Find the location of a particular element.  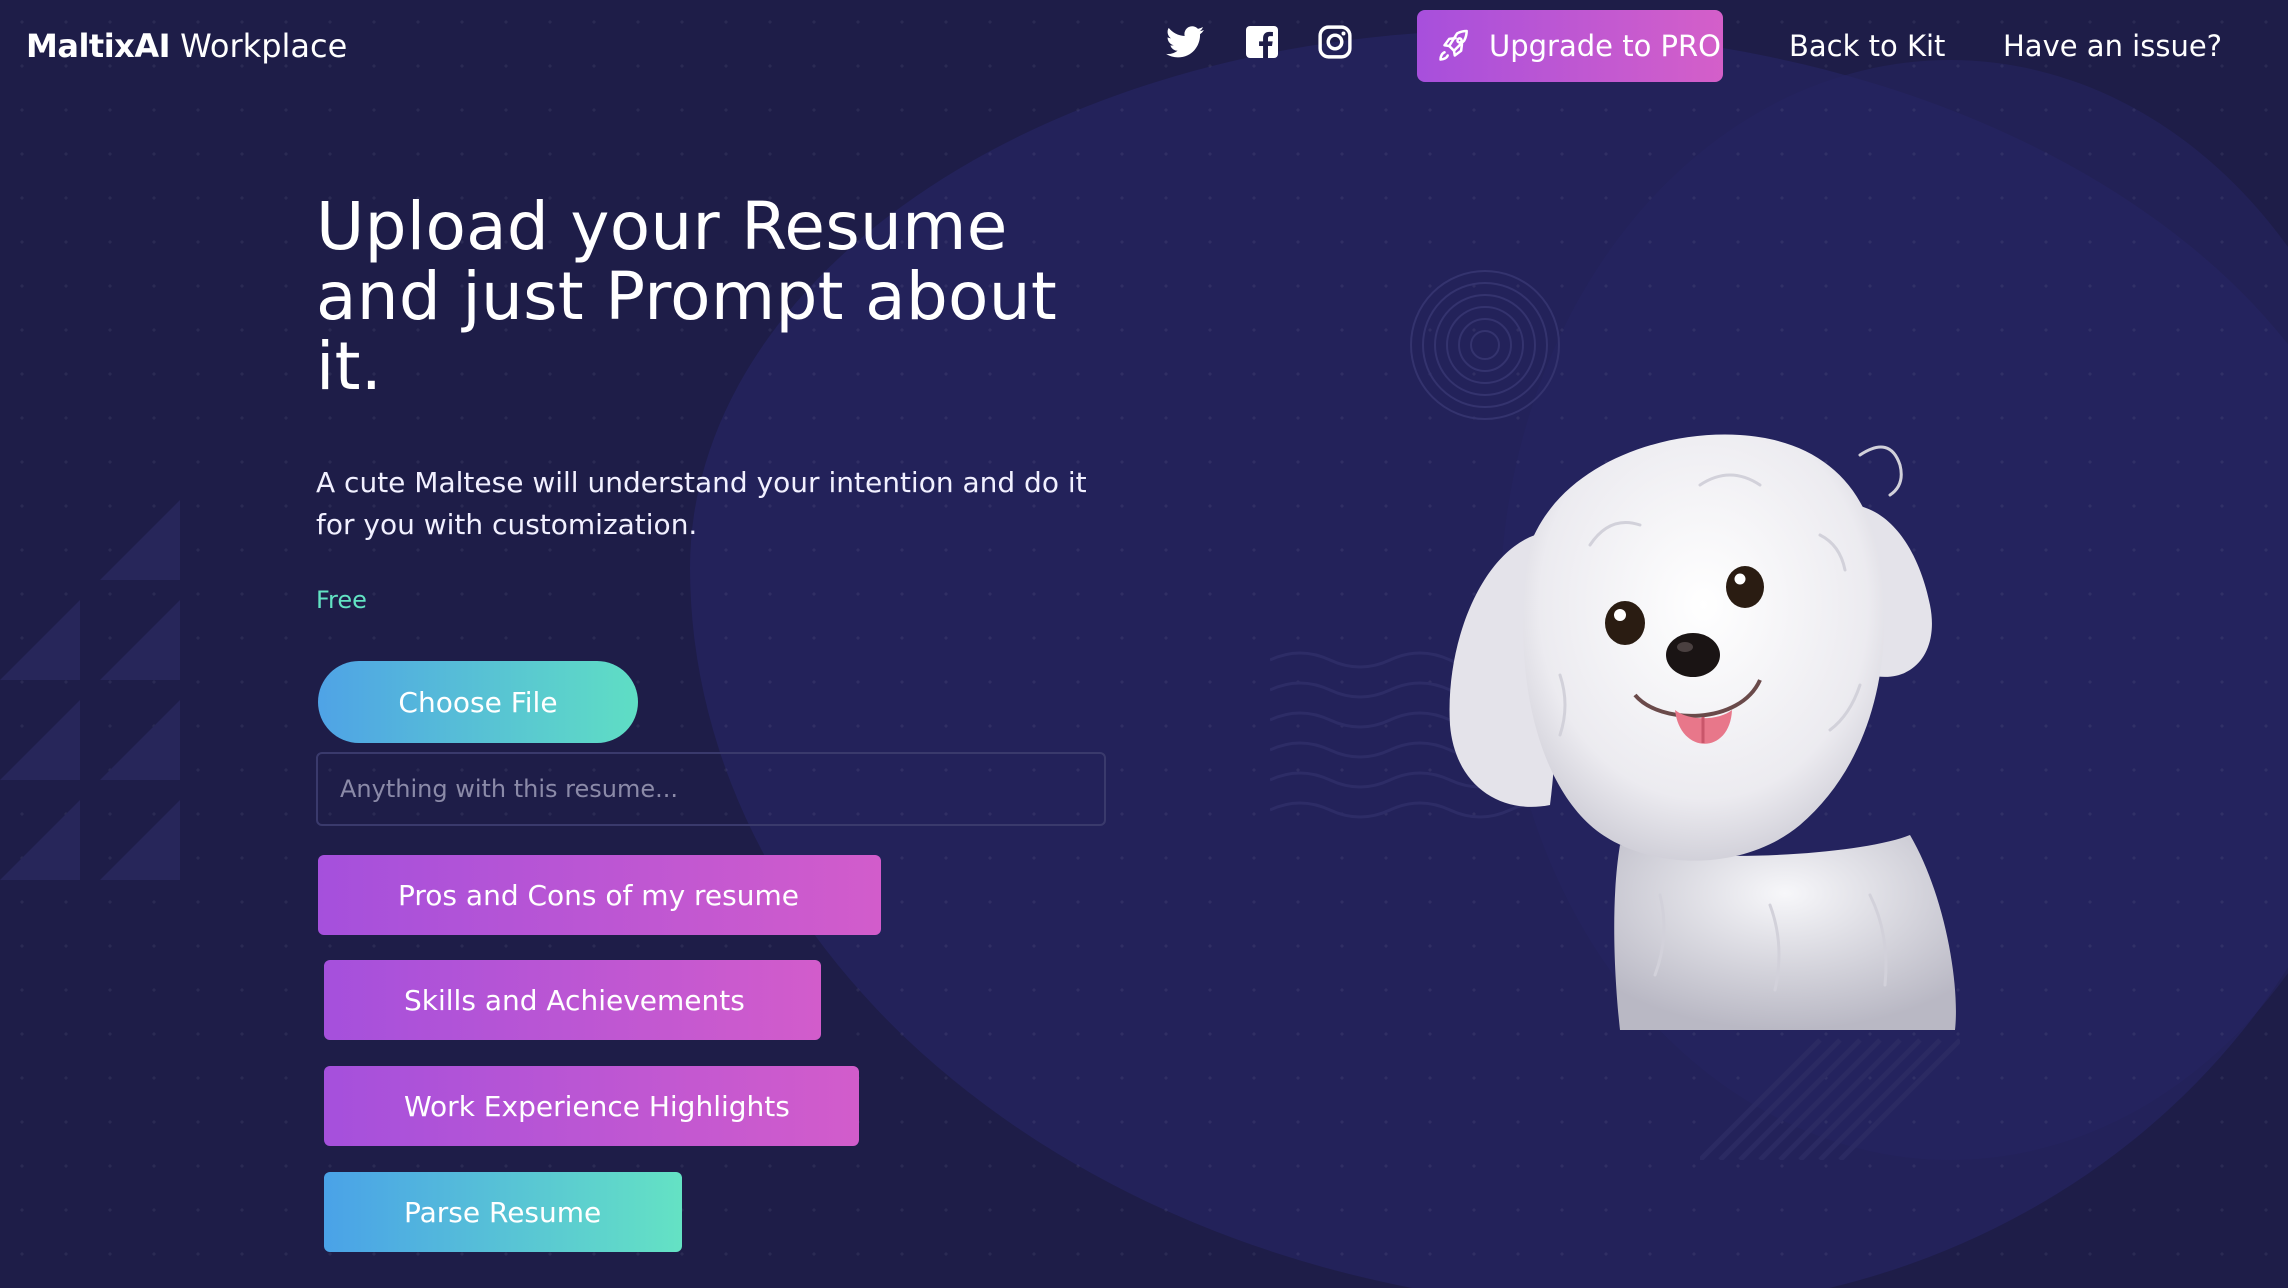

twitter-icon is located at coordinates (1185, 42).